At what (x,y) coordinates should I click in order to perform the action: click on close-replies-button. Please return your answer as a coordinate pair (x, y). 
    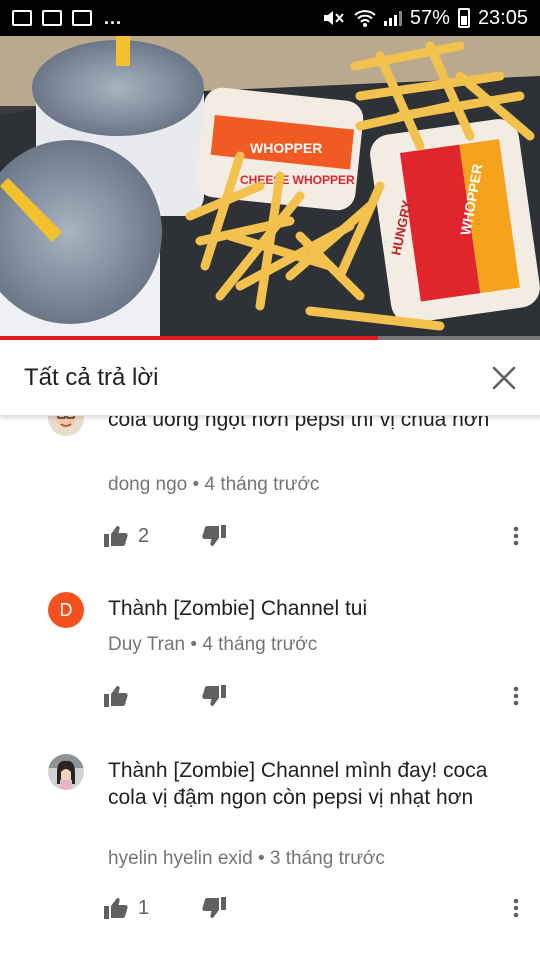
    Looking at the image, I should click on (504, 378).